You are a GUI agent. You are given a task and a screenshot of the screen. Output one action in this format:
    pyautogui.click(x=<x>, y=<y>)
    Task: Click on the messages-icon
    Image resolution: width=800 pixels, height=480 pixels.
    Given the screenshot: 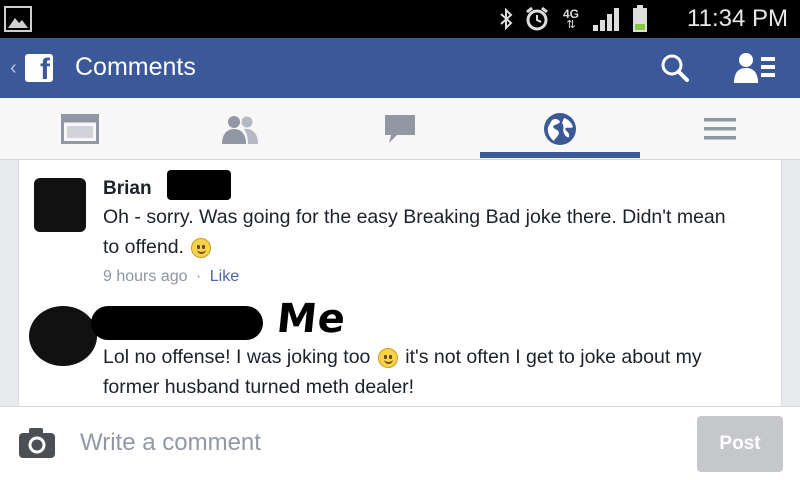 What is the action you would take?
    pyautogui.click(x=400, y=129)
    